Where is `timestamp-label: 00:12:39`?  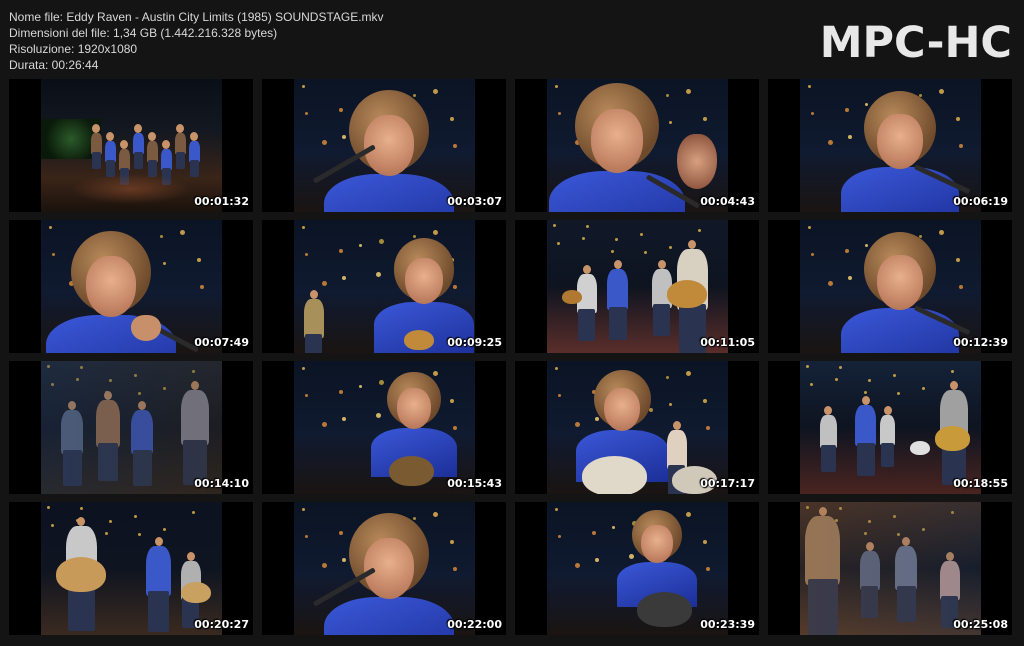
timestamp-label: 00:12:39 is located at coordinates (980, 342).